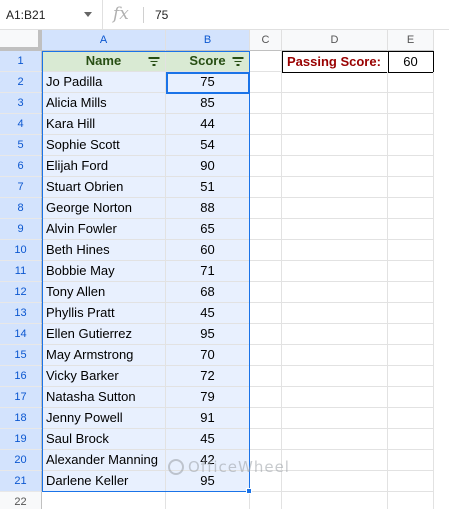 The height and width of the screenshot is (509, 449). What do you see at coordinates (104, 439) in the screenshot?
I see `name-cell: Saul Brock` at bounding box center [104, 439].